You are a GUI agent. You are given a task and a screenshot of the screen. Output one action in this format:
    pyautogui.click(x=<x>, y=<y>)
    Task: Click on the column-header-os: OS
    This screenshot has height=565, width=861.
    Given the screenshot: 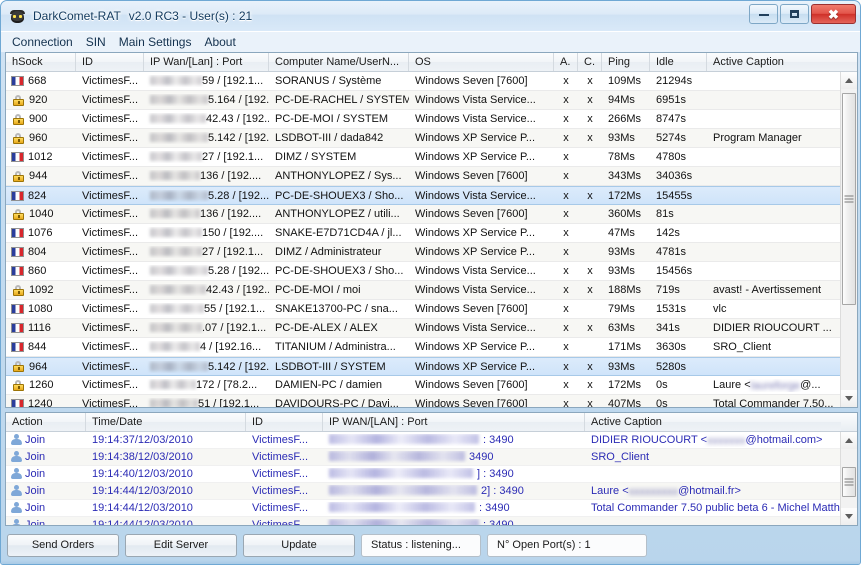 What is the action you would take?
    pyautogui.click(x=481, y=62)
    